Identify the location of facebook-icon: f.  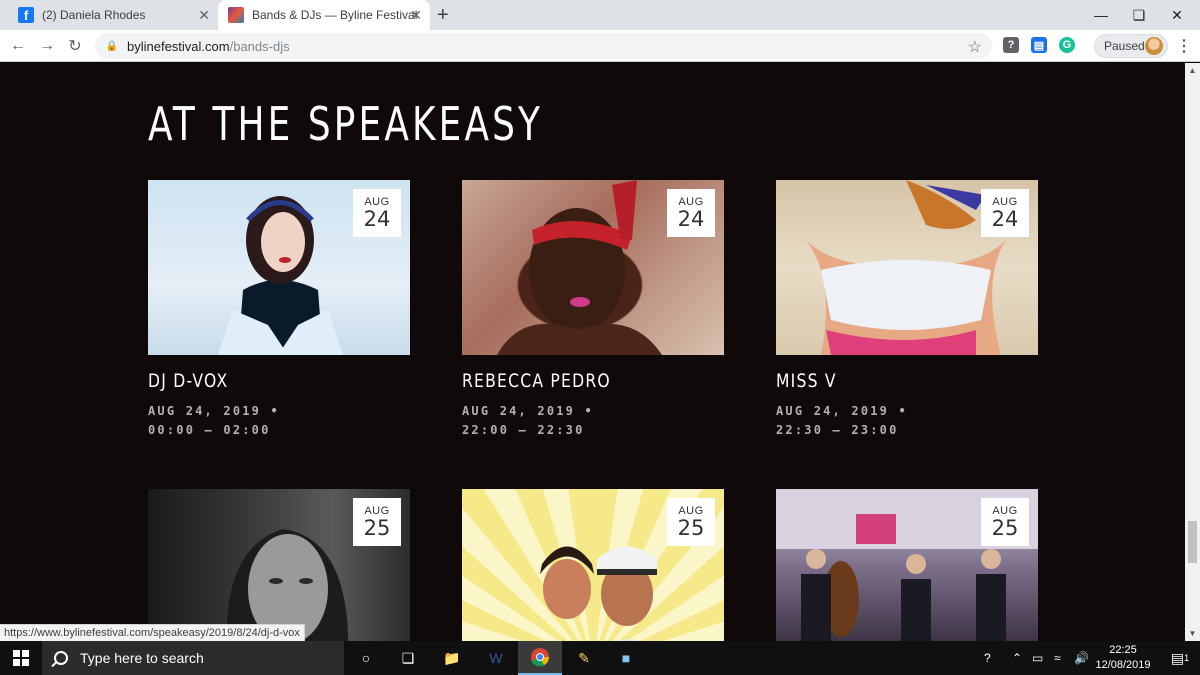
(26, 15).